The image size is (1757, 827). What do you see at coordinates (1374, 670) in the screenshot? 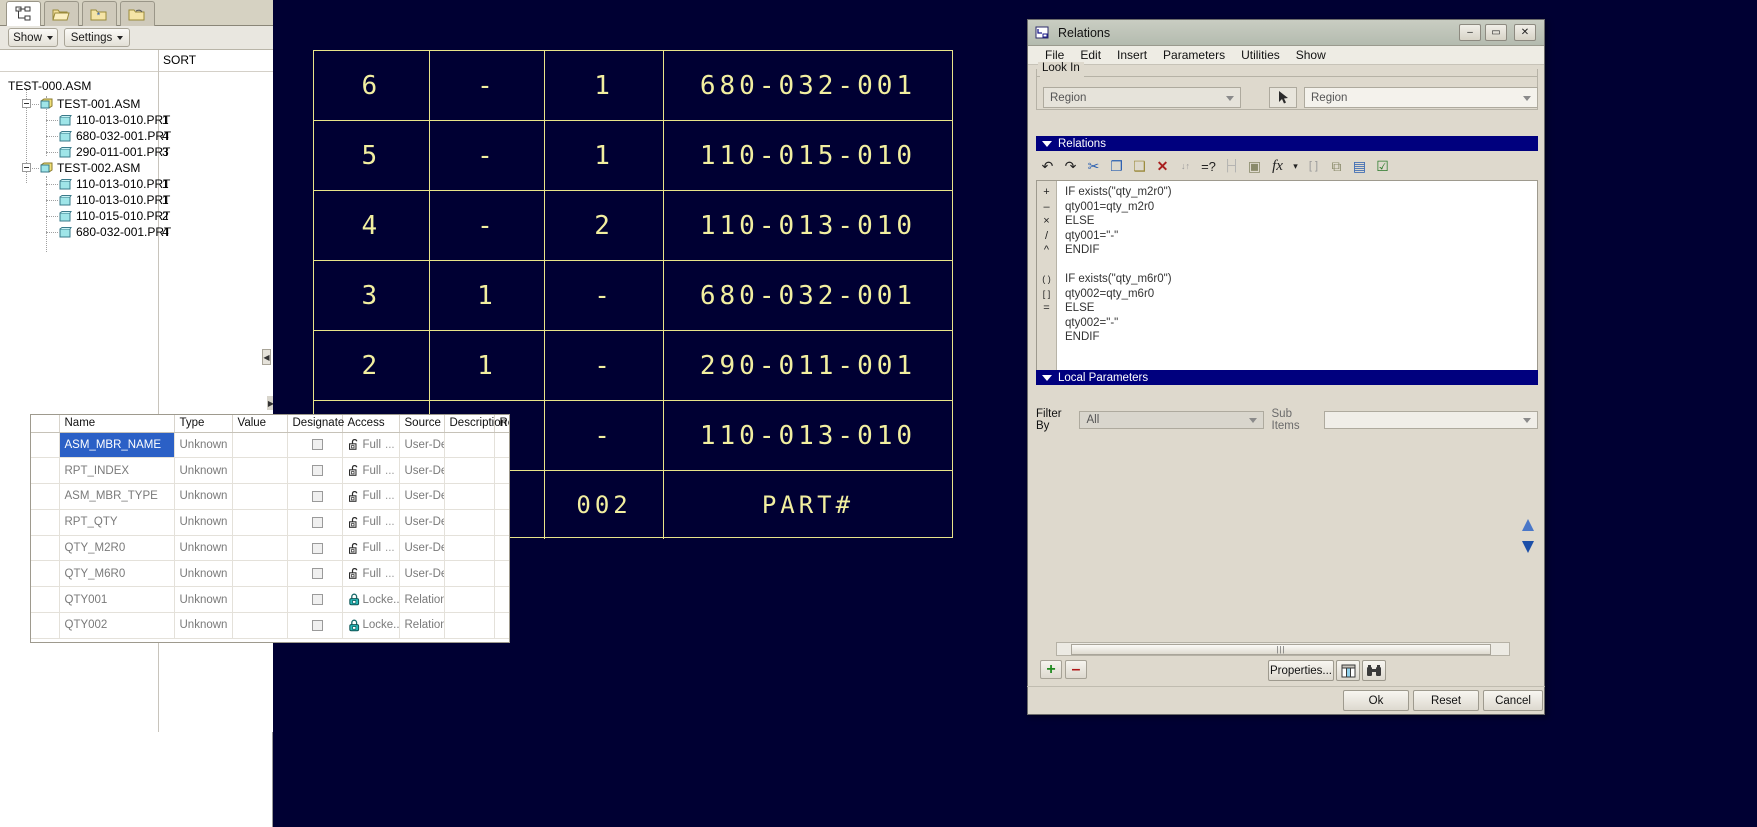
I see `find-button` at bounding box center [1374, 670].